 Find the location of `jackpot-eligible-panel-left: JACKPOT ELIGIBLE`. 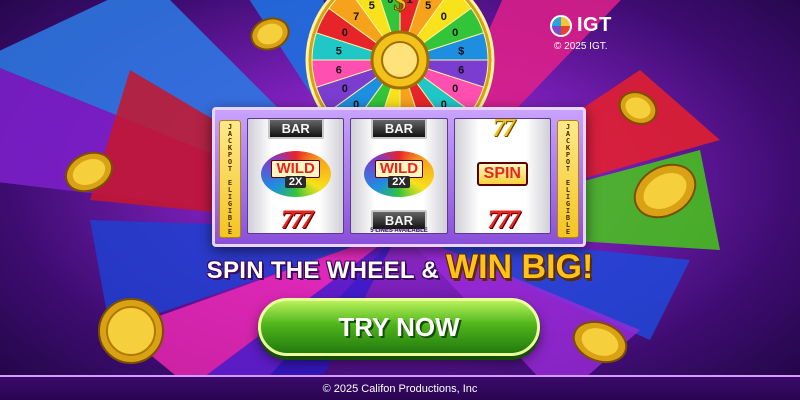

jackpot-eligible-panel-left: JACKPOT ELIGIBLE is located at coordinates (230, 179).